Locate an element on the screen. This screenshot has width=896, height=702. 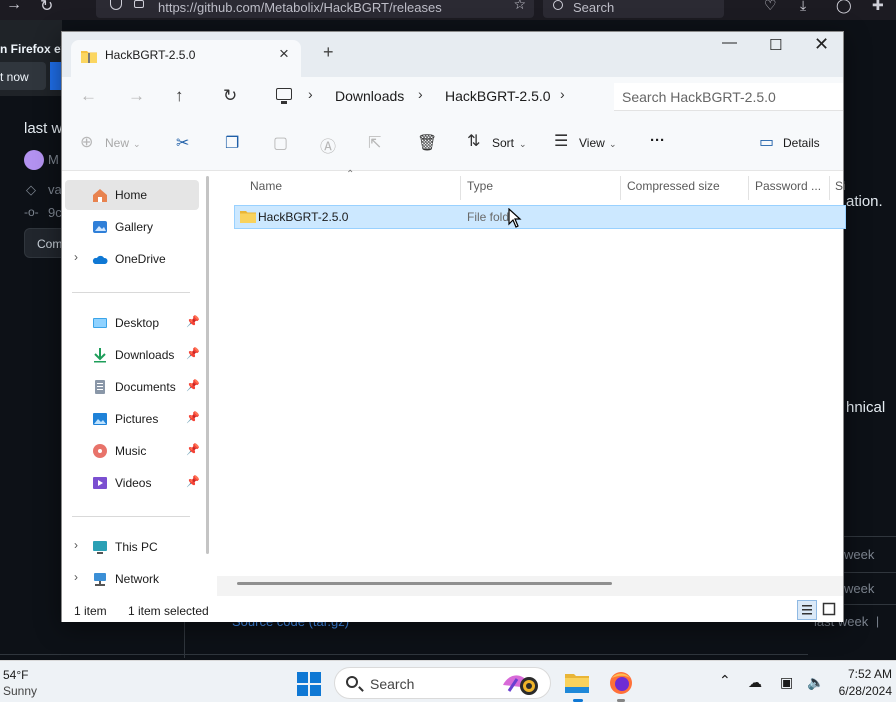
pocket-icon: ♡ is located at coordinates (770, 7).